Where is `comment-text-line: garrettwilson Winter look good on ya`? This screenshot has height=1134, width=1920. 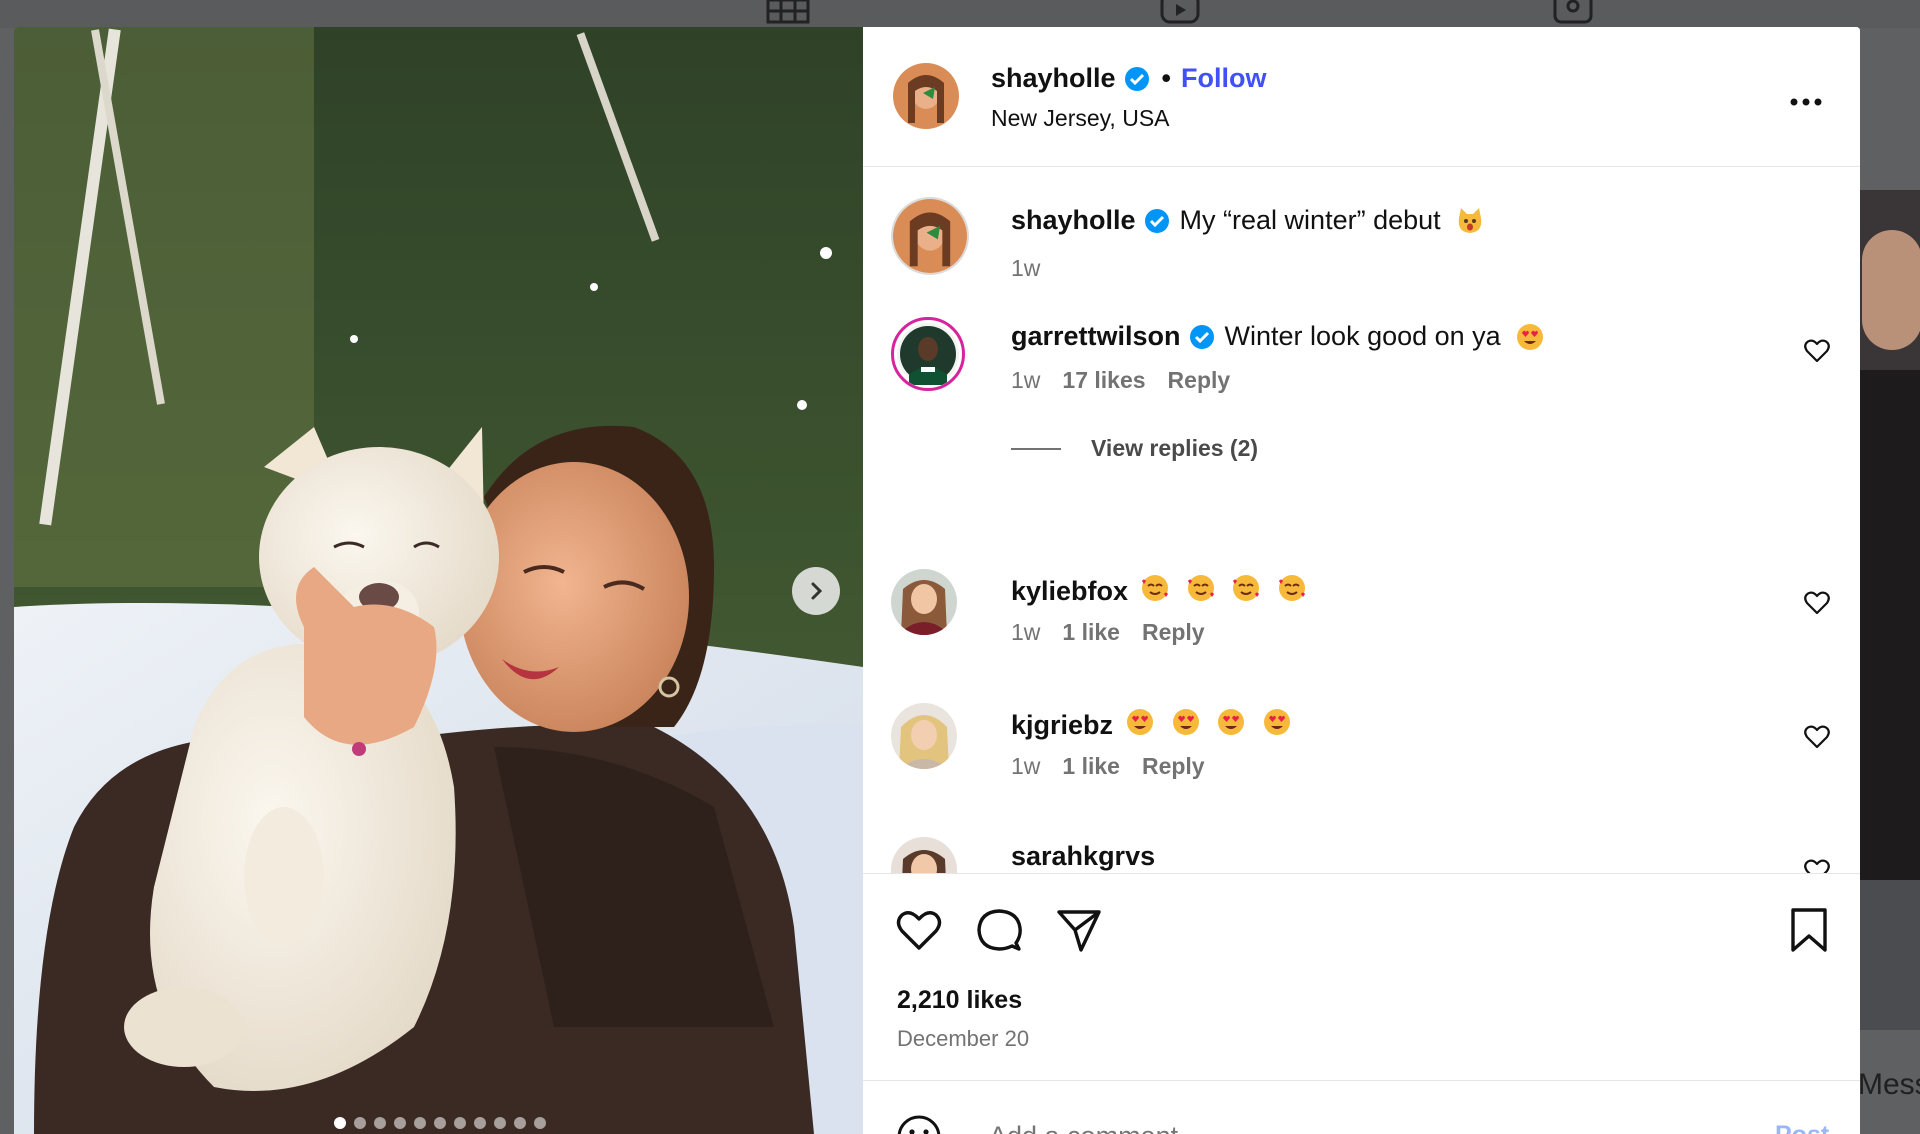
comment-text-line: garrettwilson Winter look good on ya is located at coordinates (1278, 336).